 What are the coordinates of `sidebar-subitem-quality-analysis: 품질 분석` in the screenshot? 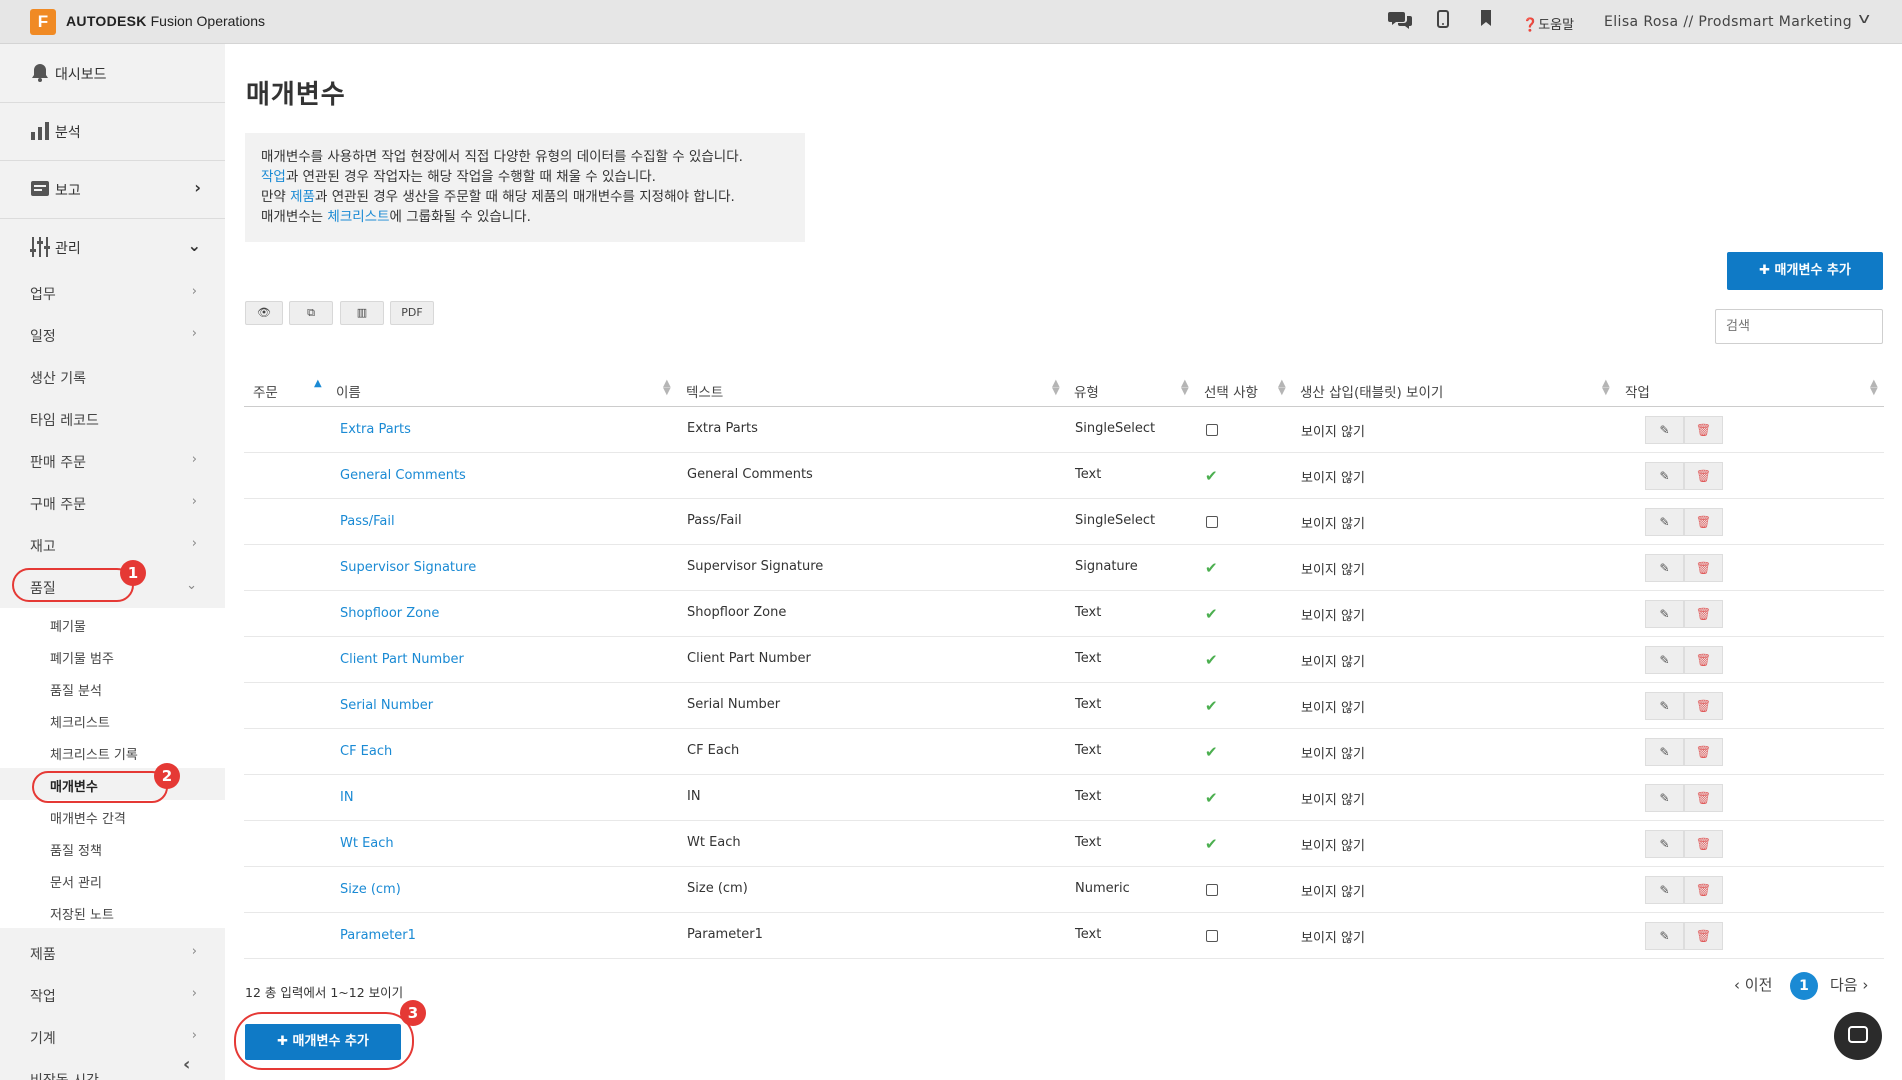 It's located at (112, 688).